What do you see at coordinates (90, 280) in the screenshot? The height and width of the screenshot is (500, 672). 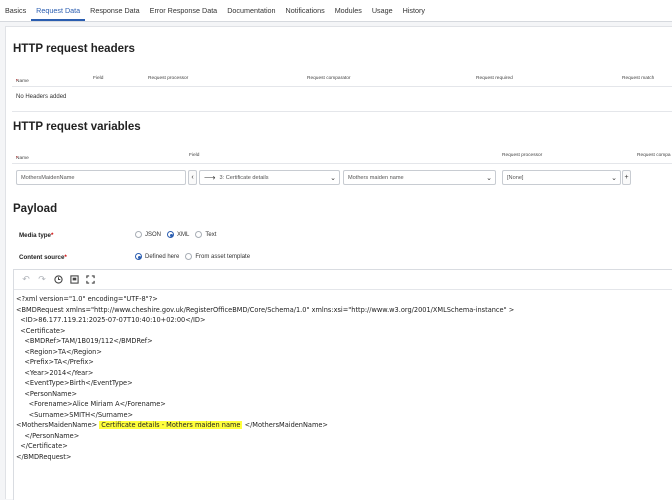 I see `fullscreen-icon` at bounding box center [90, 280].